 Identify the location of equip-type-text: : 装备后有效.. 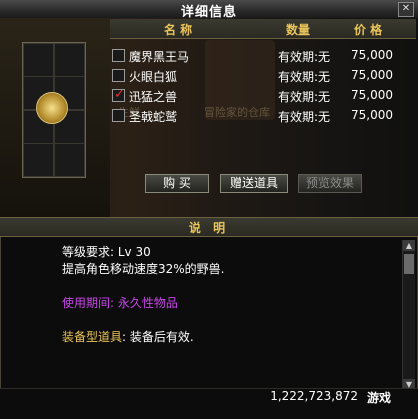
(158, 337).